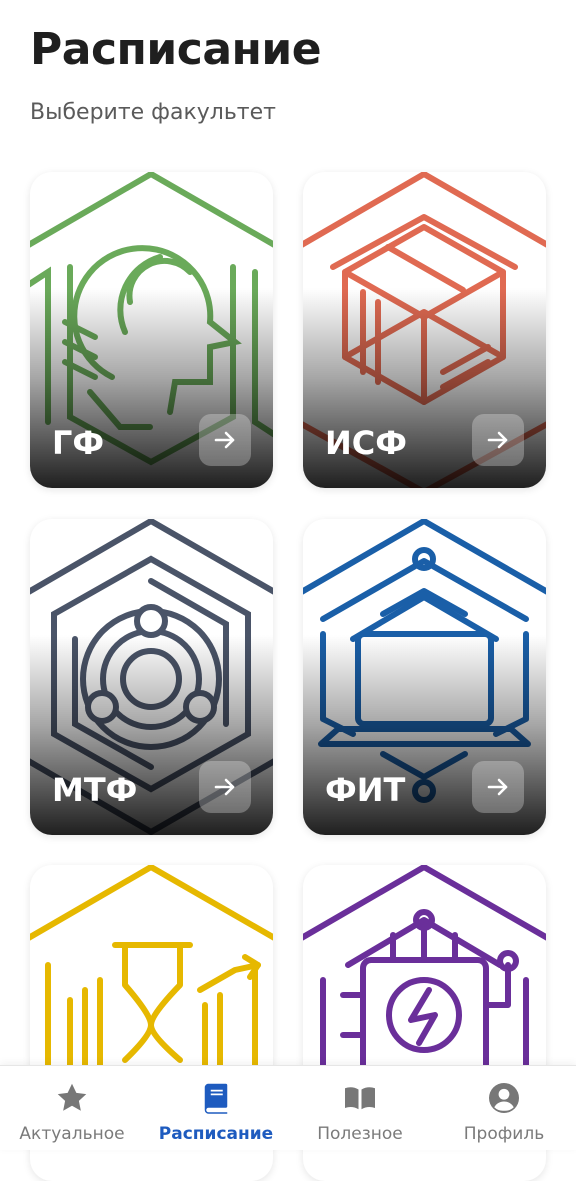 This screenshot has height=1181, width=576. What do you see at coordinates (151, 330) in the screenshot?
I see `faculty-card-gf: ГФ` at bounding box center [151, 330].